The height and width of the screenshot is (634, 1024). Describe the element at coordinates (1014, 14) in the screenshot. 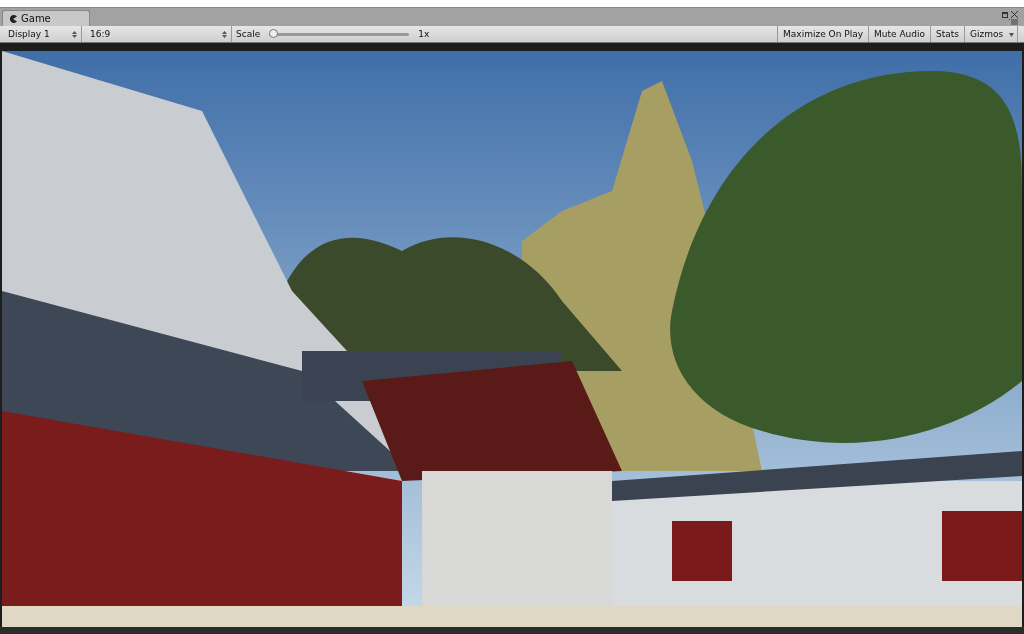

I see `close-icon` at that location.